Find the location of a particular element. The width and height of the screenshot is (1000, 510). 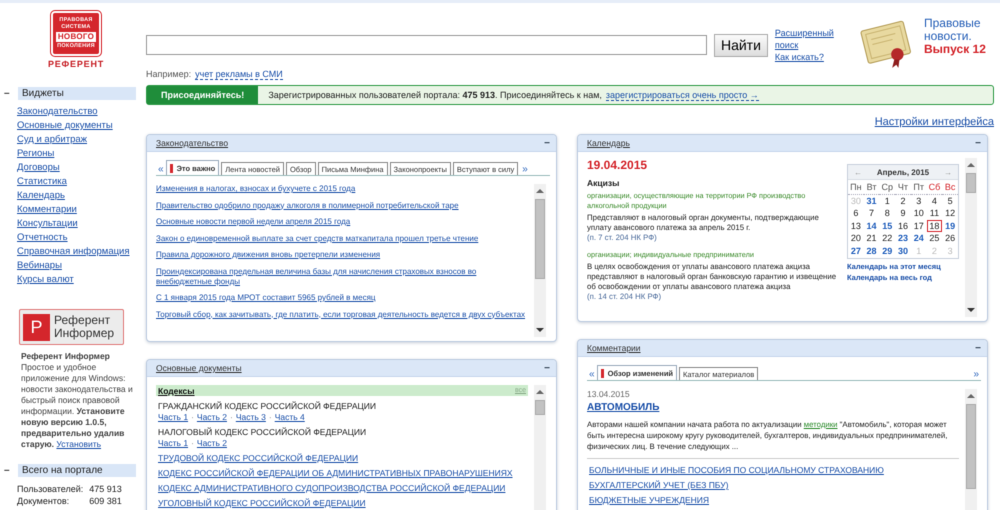

calendar-day: 8 is located at coordinates (887, 213).